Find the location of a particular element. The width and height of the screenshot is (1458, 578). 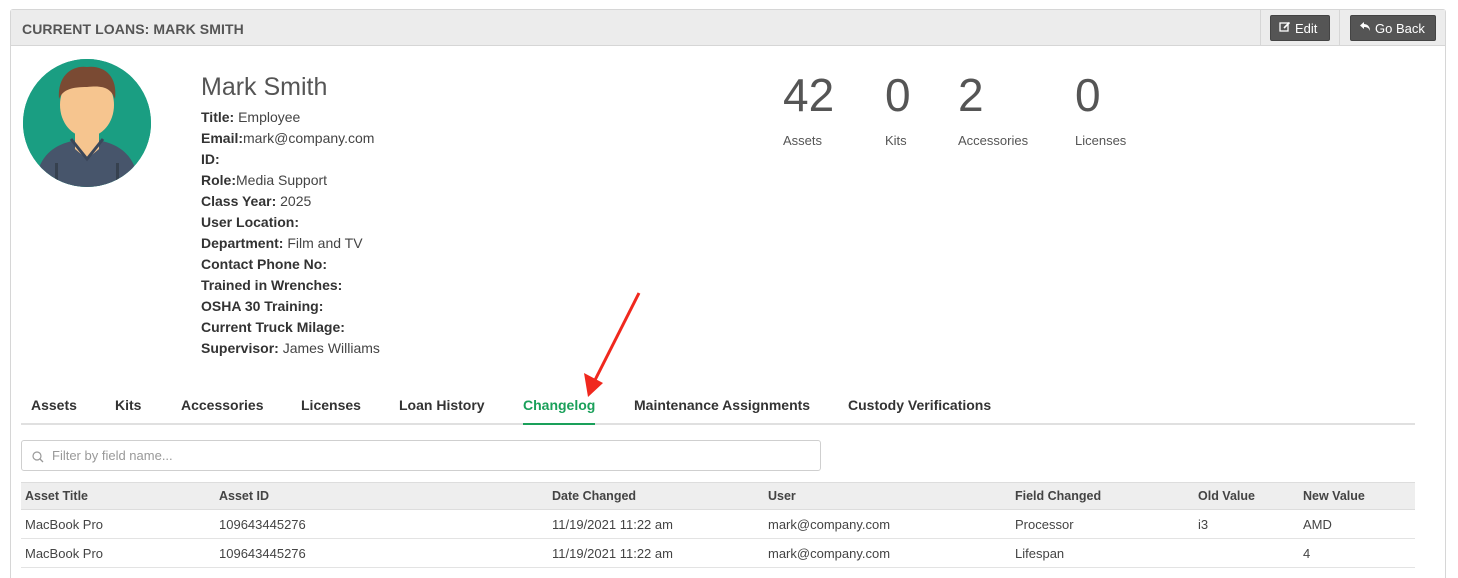

field-label: Trained in Wrenches: is located at coordinates (272, 285).